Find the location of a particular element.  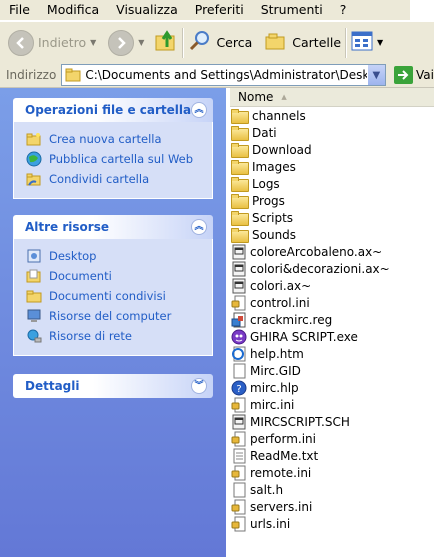

menu-strumenti: Strumenti is located at coordinates (290, 10).